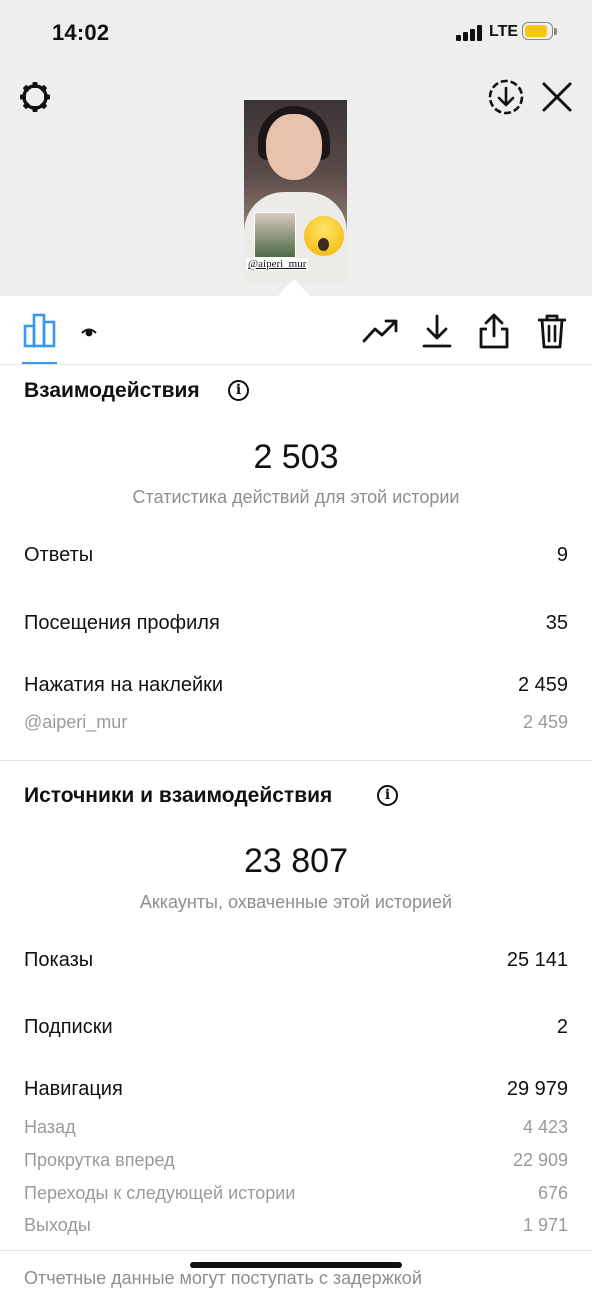 The height and width of the screenshot is (1289, 592). Describe the element at coordinates (277, 264) in the screenshot. I see `mention-sticker: @aiperi_mur` at that location.